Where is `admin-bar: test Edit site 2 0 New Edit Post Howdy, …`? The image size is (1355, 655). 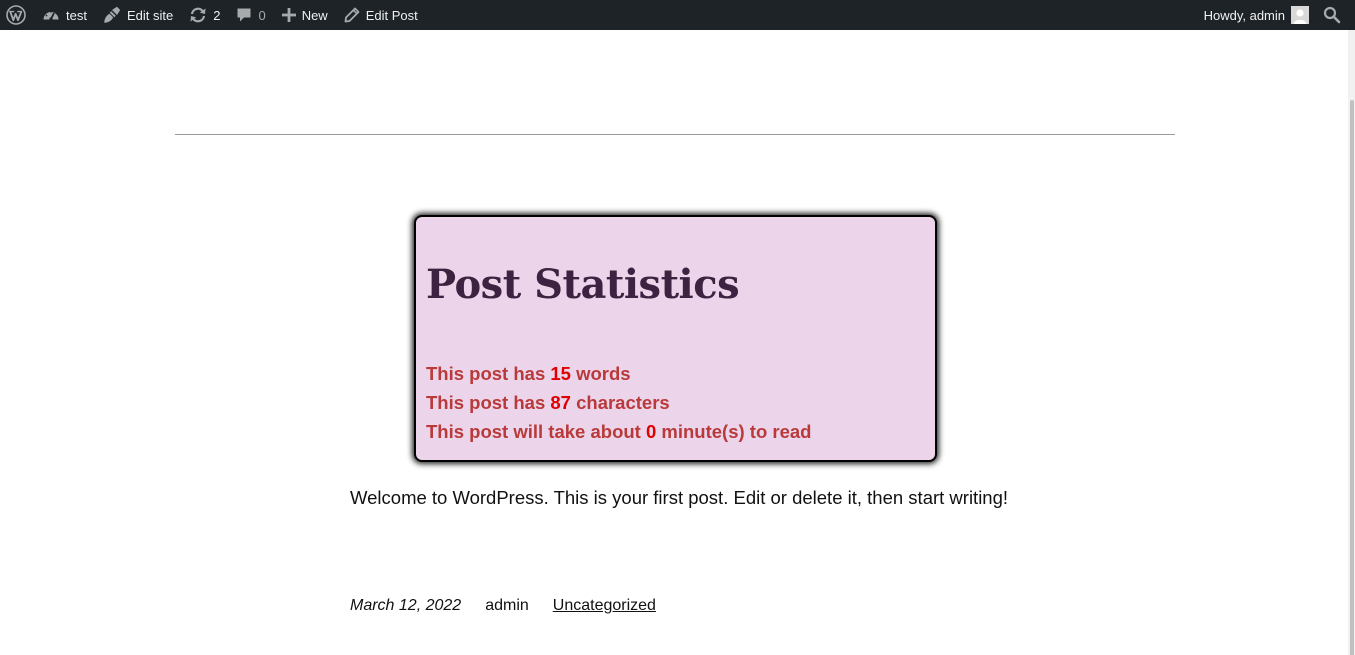 admin-bar: test Edit site 2 0 New Edit Post Howdy, … is located at coordinates (677, 15).